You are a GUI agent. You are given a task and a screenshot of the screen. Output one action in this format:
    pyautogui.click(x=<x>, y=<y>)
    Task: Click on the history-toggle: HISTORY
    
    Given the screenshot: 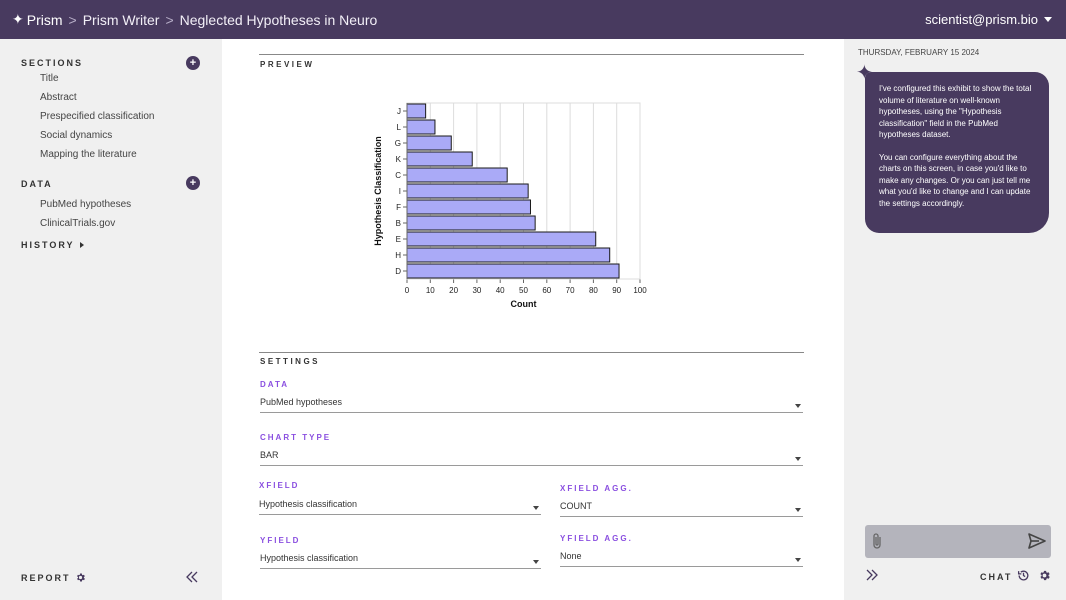 What is the action you would take?
    pyautogui.click(x=52, y=245)
    